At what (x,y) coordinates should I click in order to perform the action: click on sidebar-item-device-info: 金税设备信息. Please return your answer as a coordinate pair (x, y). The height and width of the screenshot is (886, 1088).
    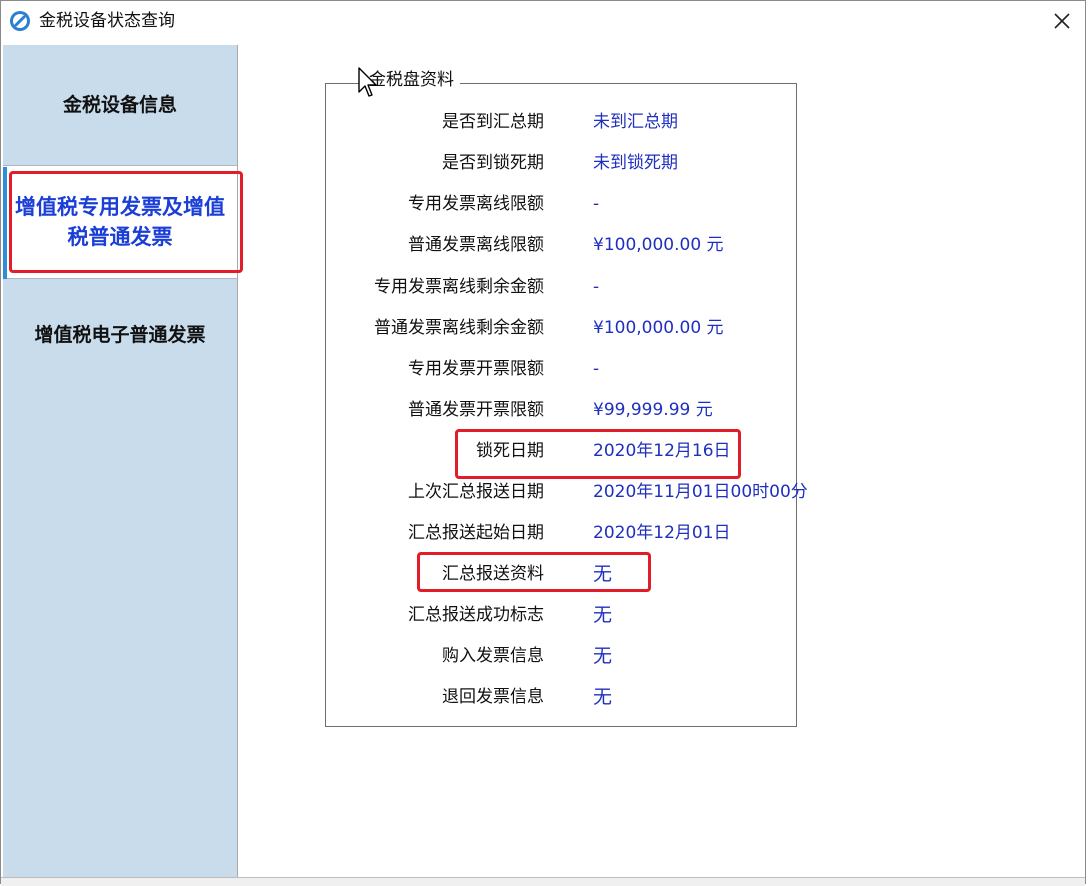
    Looking at the image, I should click on (120, 105).